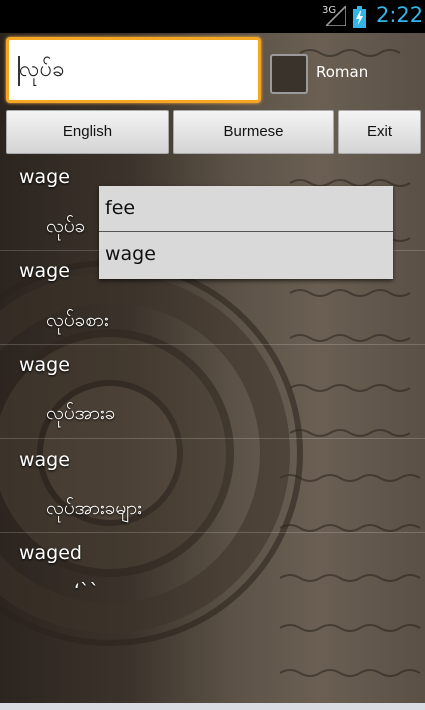 Image resolution: width=425 pixels, height=710 pixels. I want to click on roman-checkbox, so click(289, 74).